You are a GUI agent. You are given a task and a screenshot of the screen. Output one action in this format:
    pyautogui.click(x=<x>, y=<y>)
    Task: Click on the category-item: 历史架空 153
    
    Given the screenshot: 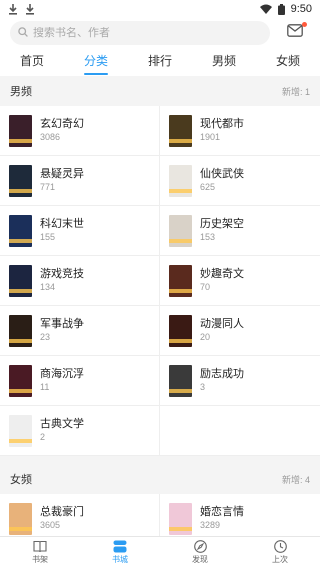 What is the action you would take?
    pyautogui.click(x=240, y=231)
    